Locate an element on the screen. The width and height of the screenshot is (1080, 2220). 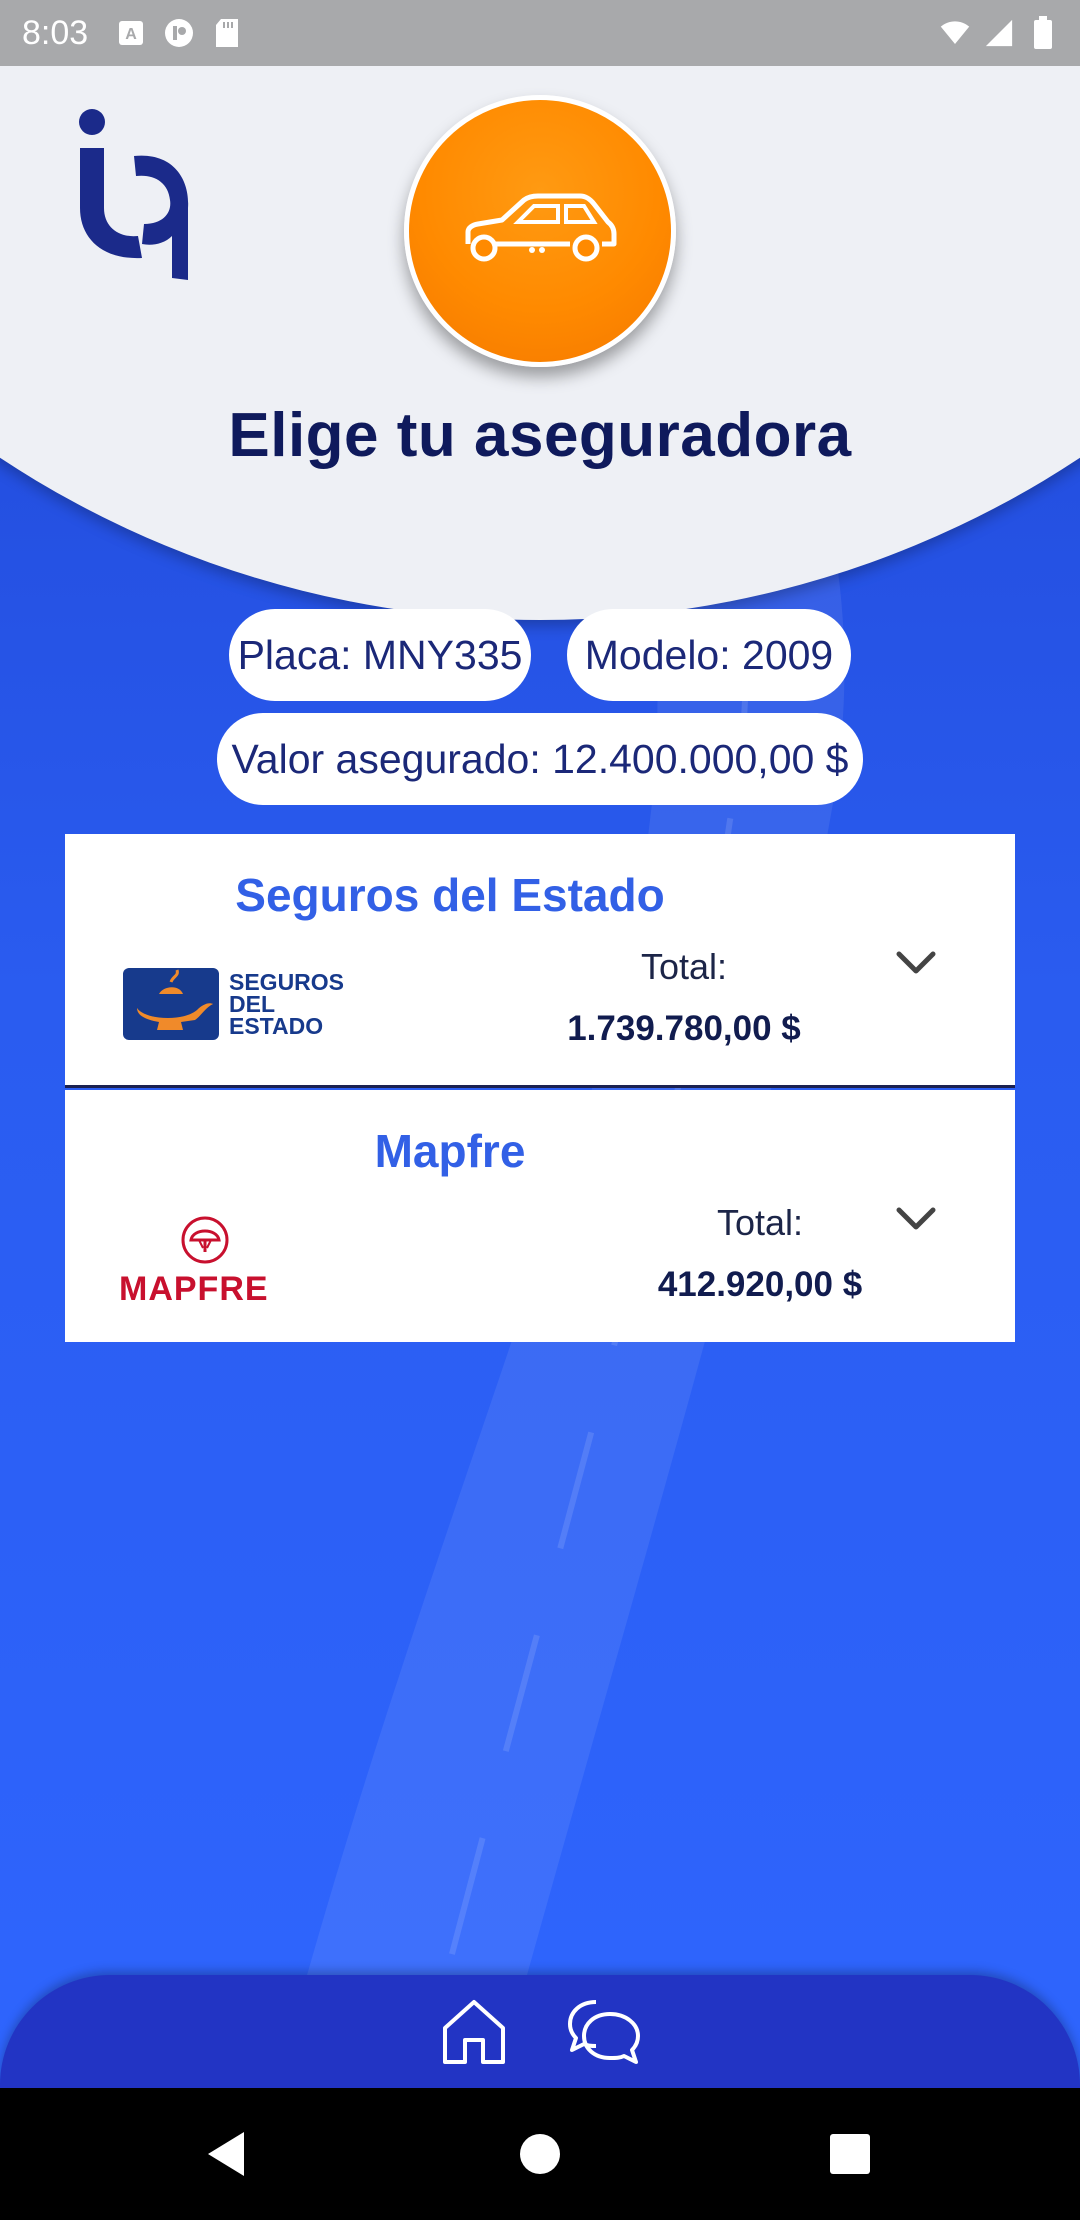
insurer-card-mapfre: Mapfre MAPFRE Total: 412.920,00 $ is located at coordinates (540, 1216).